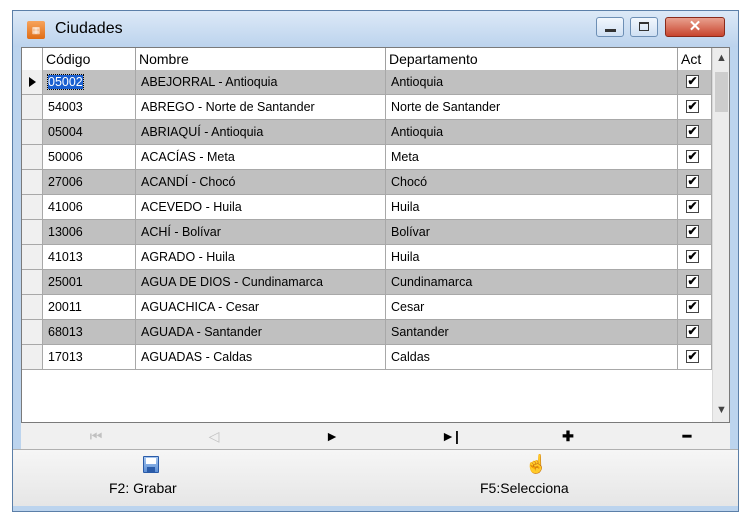 The image size is (739, 512). What do you see at coordinates (532, 357) in the screenshot?
I see `cell-departamento: Caldas` at bounding box center [532, 357].